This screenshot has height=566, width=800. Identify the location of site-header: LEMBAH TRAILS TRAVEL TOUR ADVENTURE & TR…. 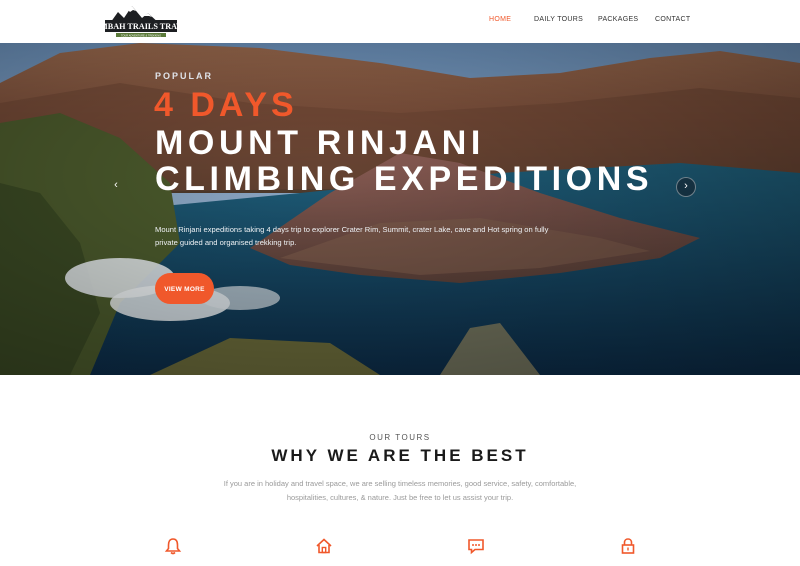
(400, 21).